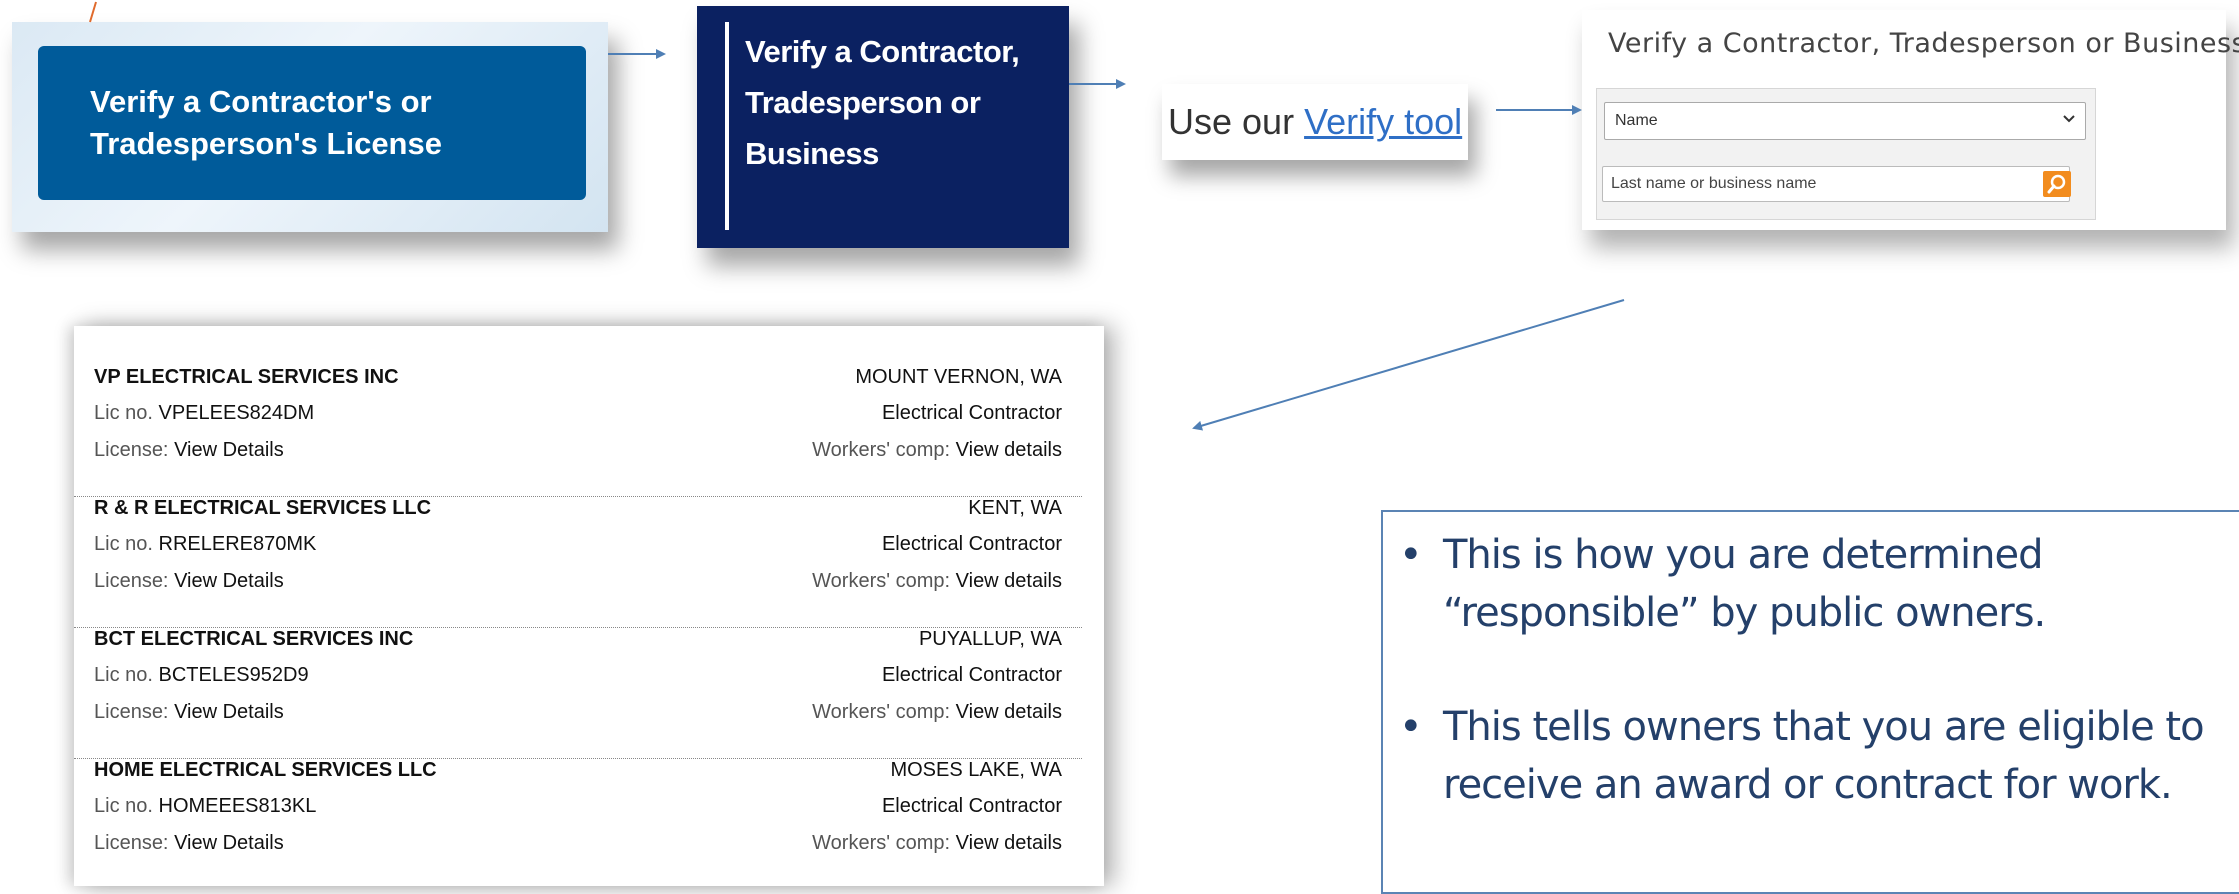  I want to click on flow-arrow, so click(1408, 365).